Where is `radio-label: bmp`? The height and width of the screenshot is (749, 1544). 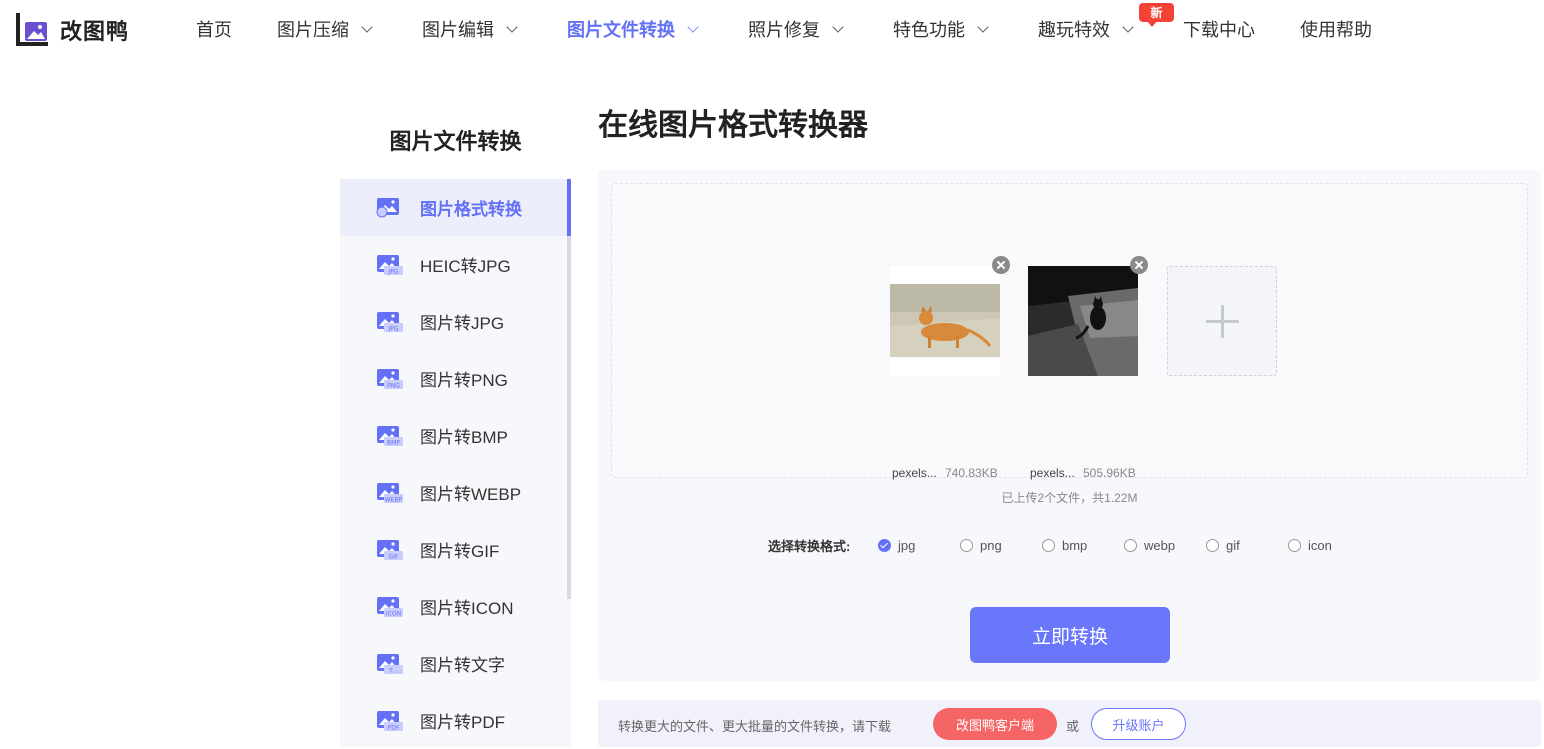
radio-label: bmp is located at coordinates (1075, 545).